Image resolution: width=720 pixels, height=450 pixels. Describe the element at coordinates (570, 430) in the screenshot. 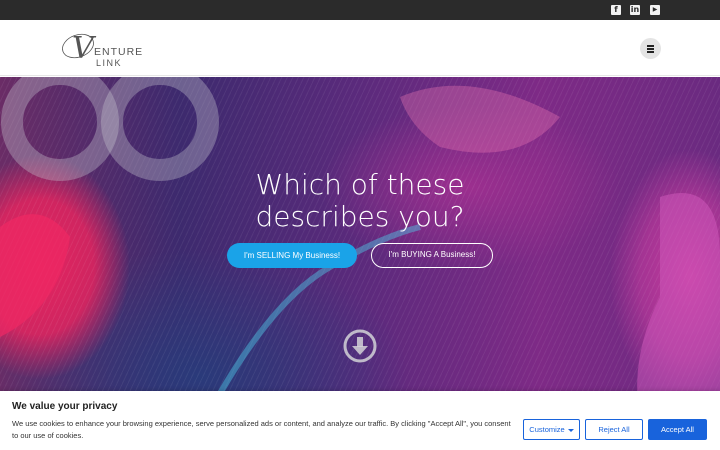

I see `caret-down-icon` at that location.